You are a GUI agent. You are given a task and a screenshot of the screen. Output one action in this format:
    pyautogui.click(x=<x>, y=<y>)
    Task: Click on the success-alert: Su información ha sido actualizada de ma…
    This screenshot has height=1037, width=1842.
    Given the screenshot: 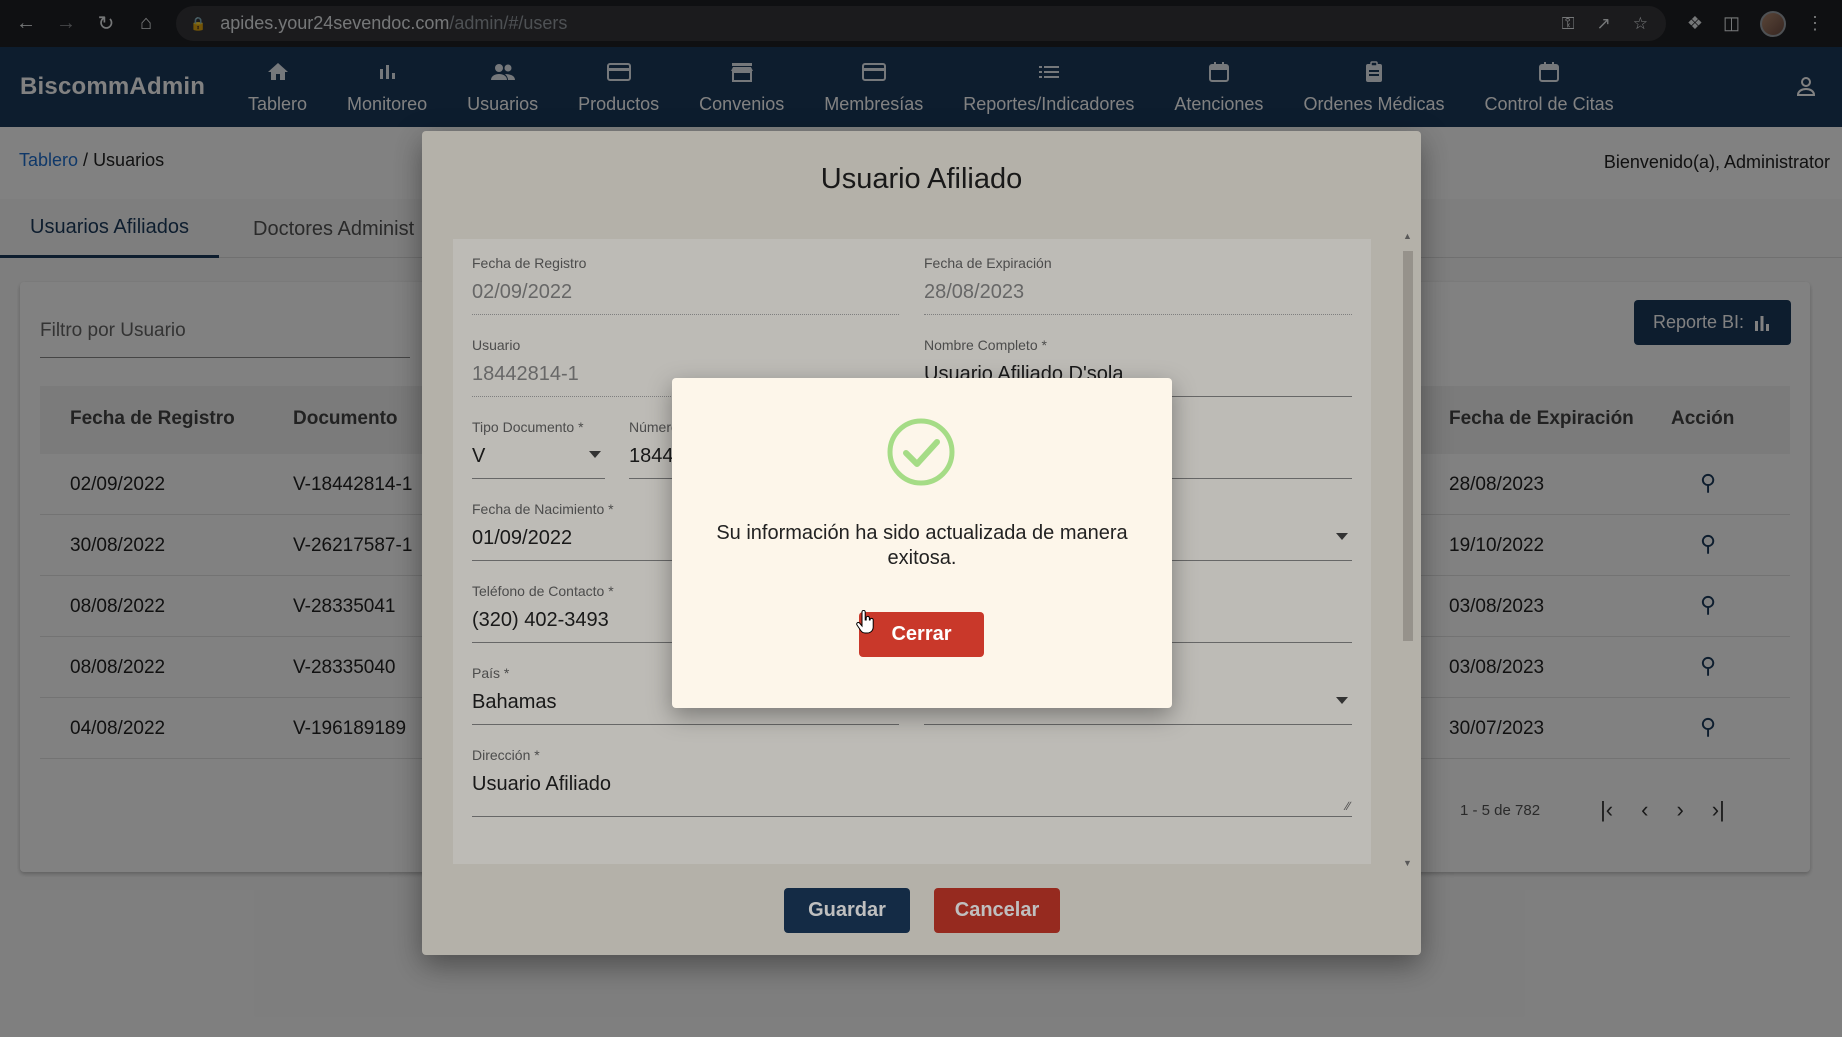 What is the action you would take?
    pyautogui.click(x=922, y=543)
    